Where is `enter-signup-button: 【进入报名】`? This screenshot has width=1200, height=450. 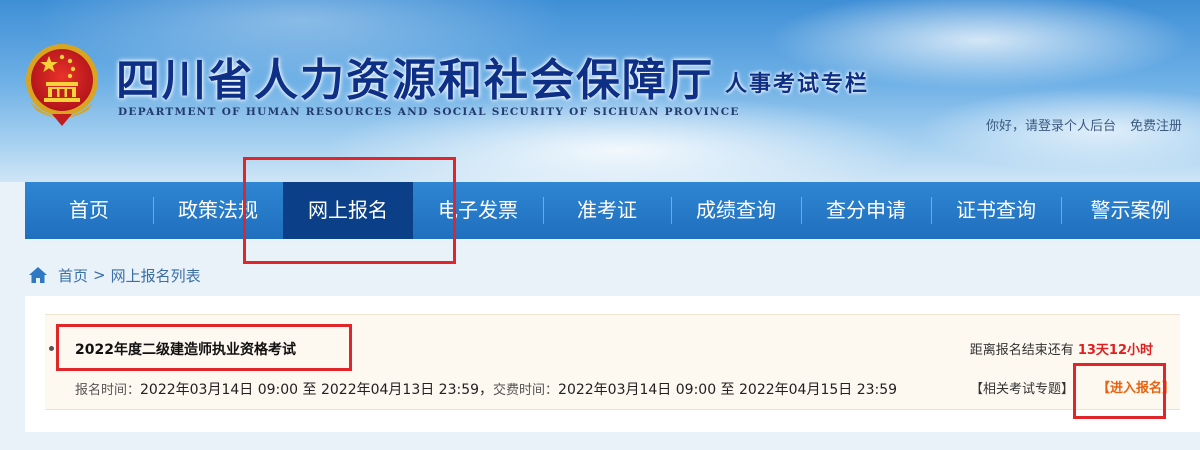 enter-signup-button: 【进入报名】 is located at coordinates (1136, 386).